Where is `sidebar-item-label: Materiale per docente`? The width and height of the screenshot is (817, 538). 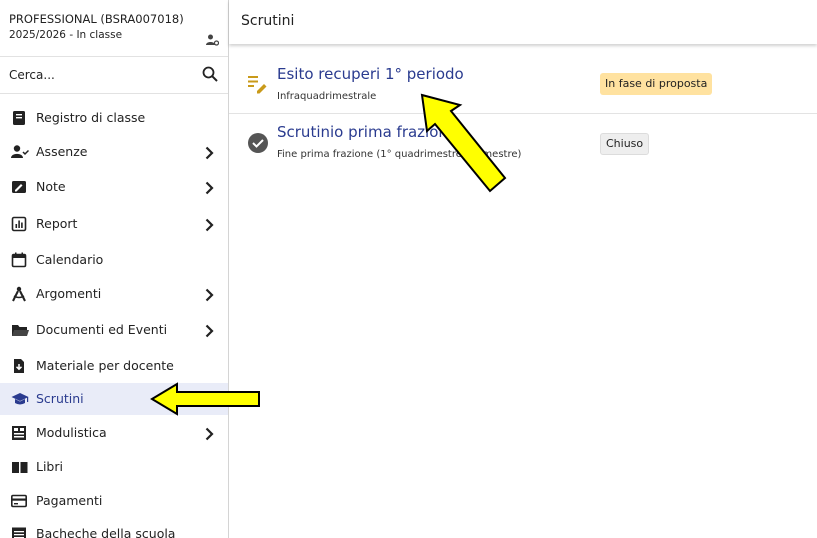
sidebar-item-label: Materiale per docente is located at coordinates (105, 365).